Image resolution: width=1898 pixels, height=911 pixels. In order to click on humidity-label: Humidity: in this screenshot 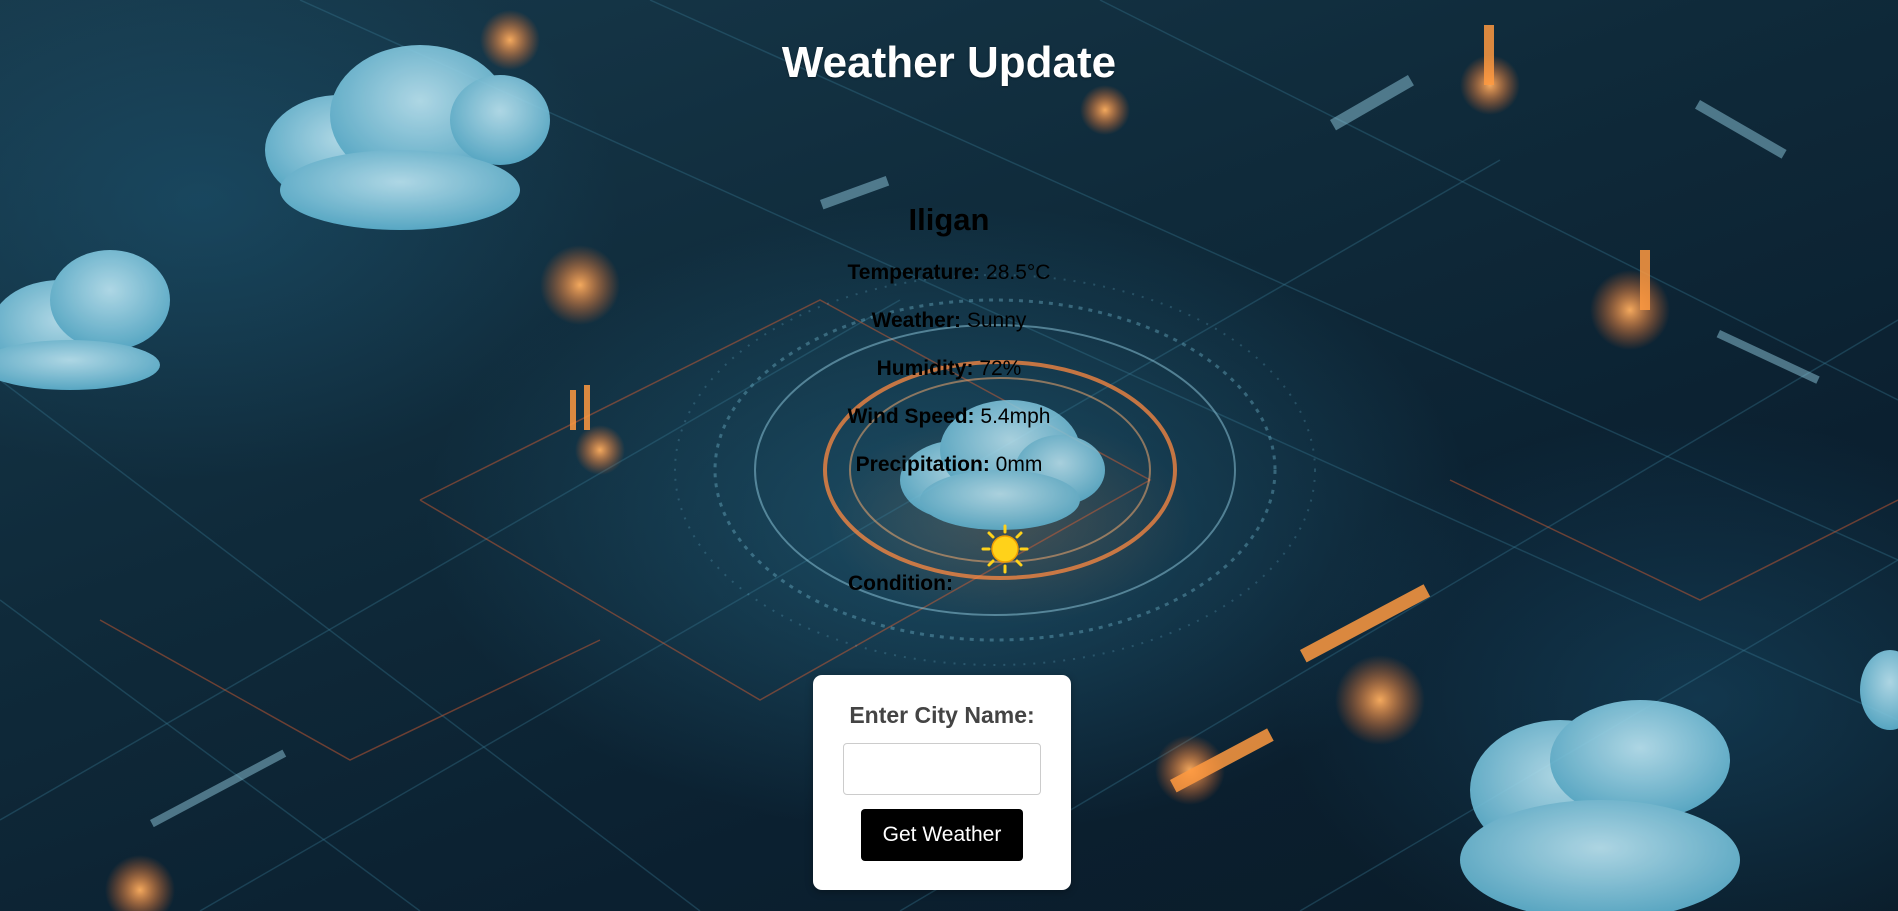, I will do `click(925, 368)`.